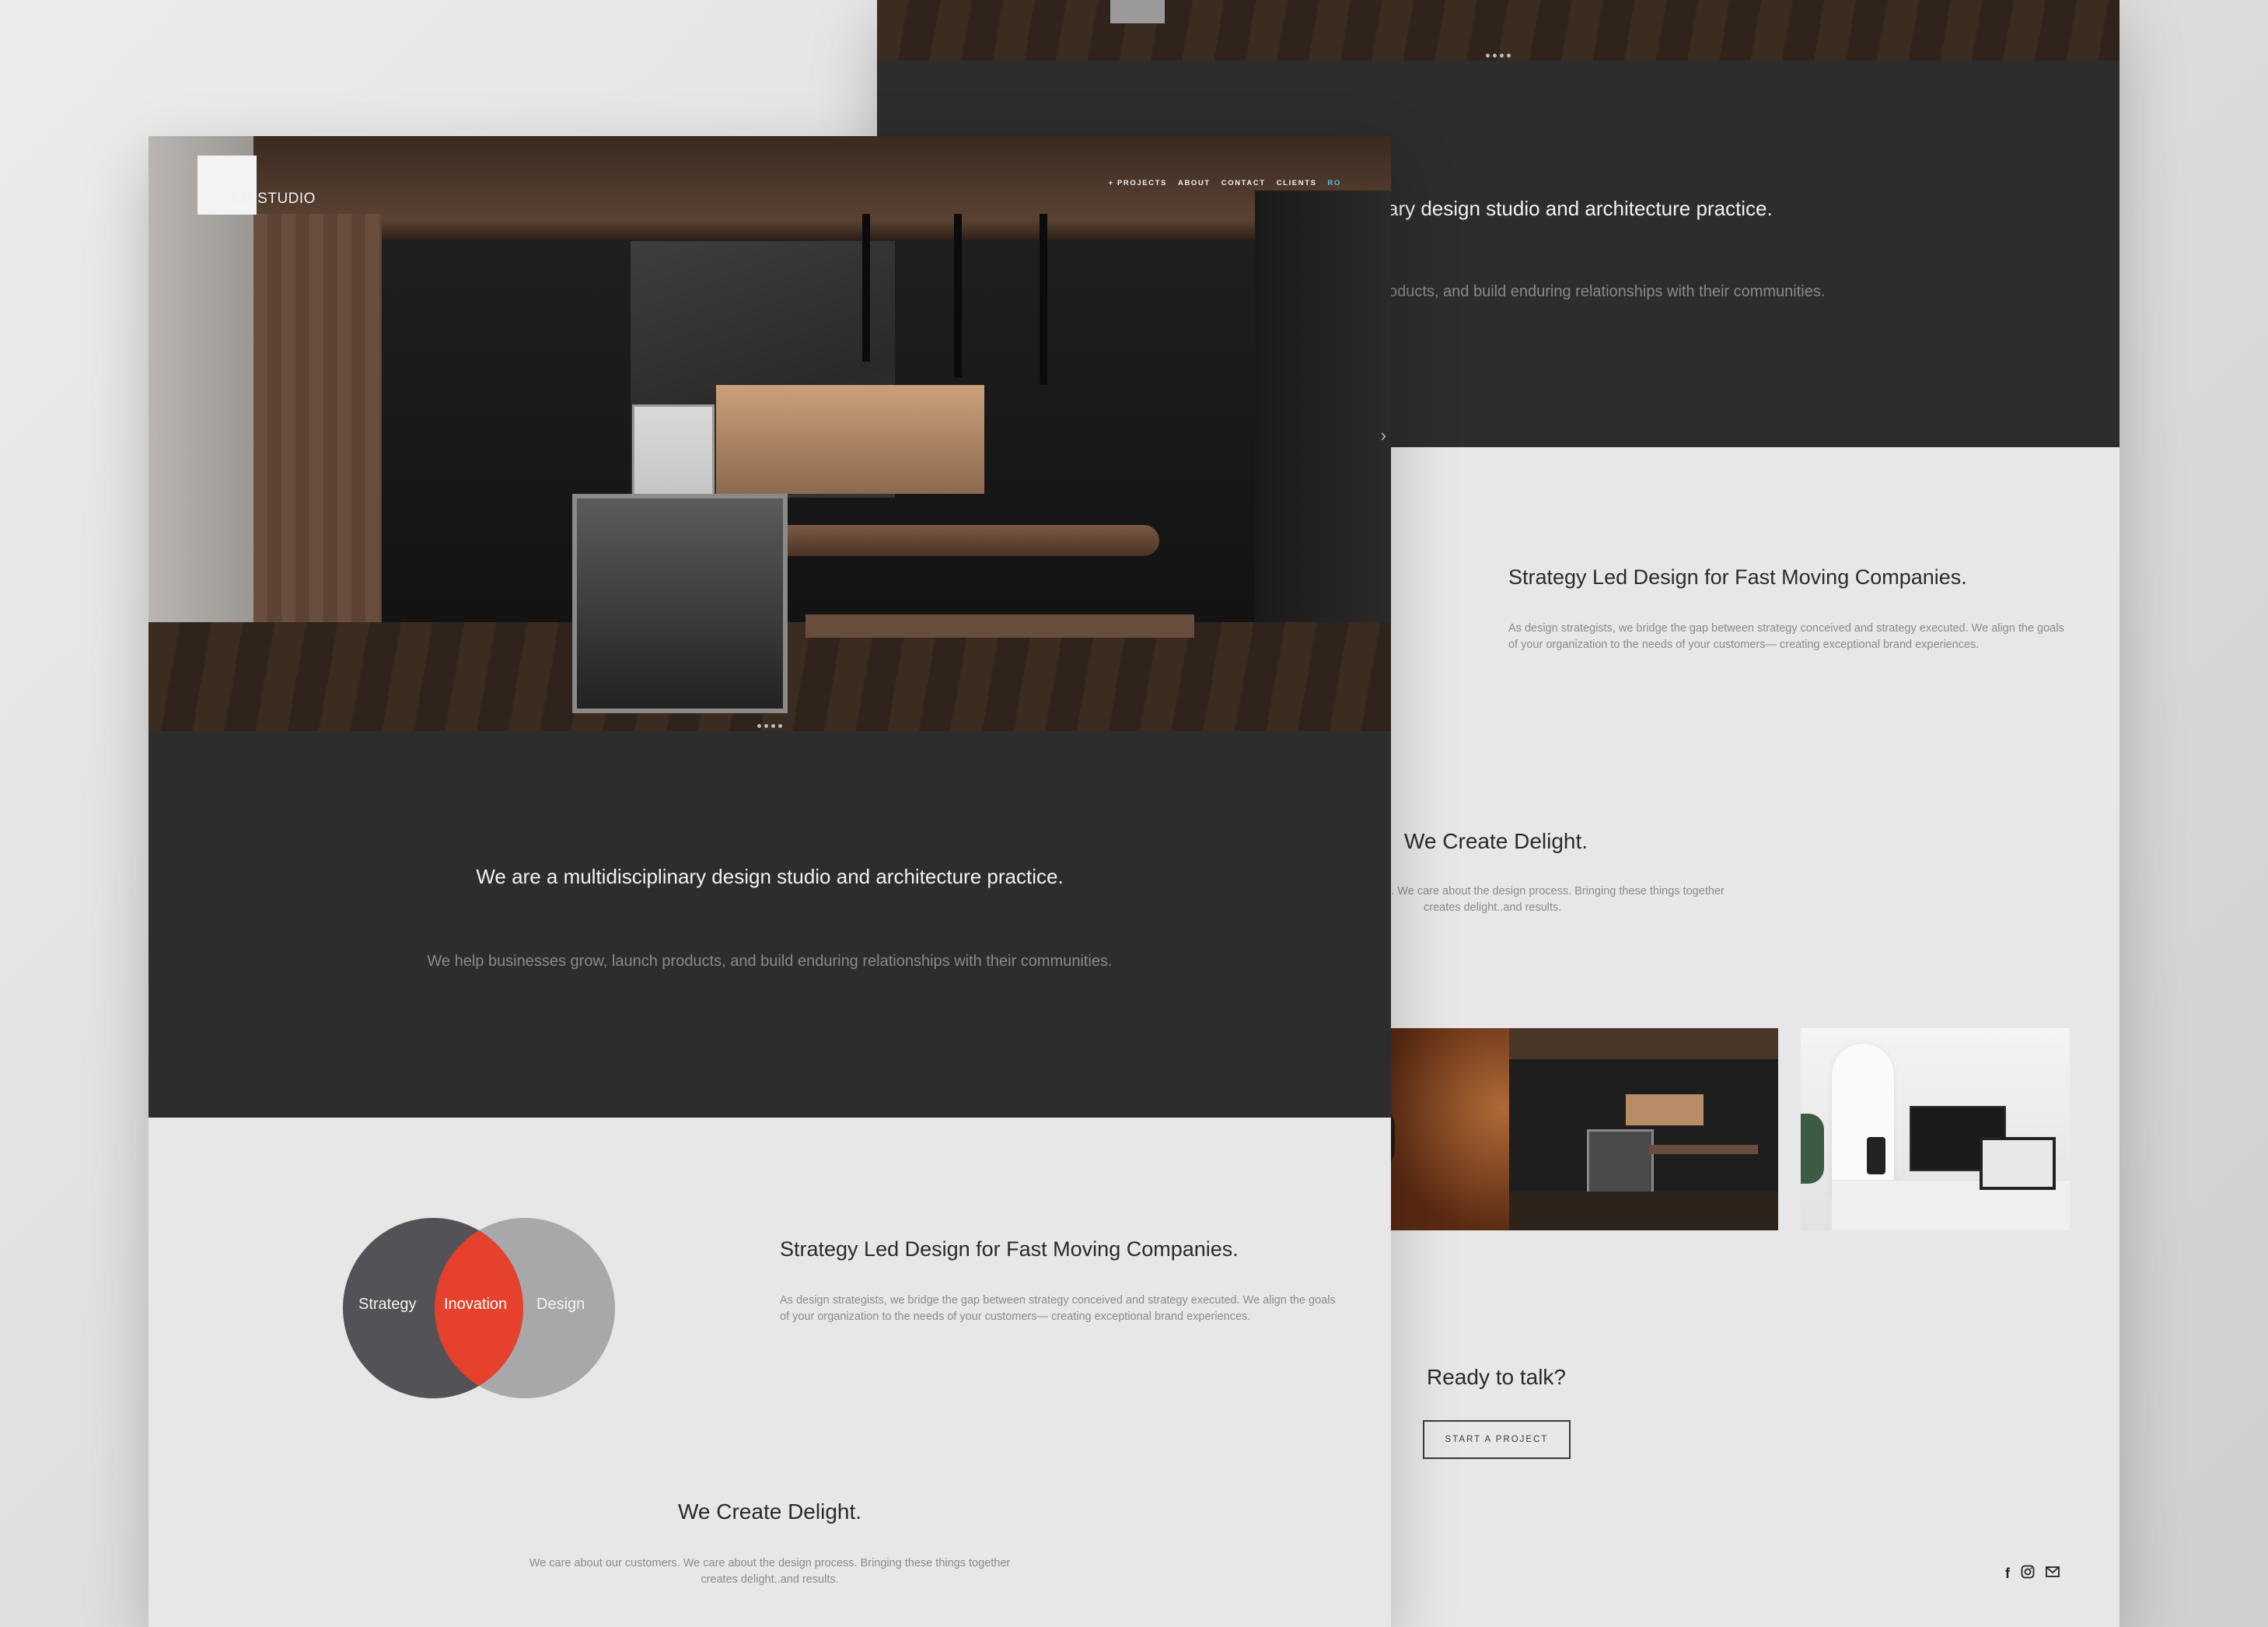 Image resolution: width=2268 pixels, height=1627 pixels. What do you see at coordinates (274, 199) in the screenshot?
I see `logo-text: CB STUDIO` at bounding box center [274, 199].